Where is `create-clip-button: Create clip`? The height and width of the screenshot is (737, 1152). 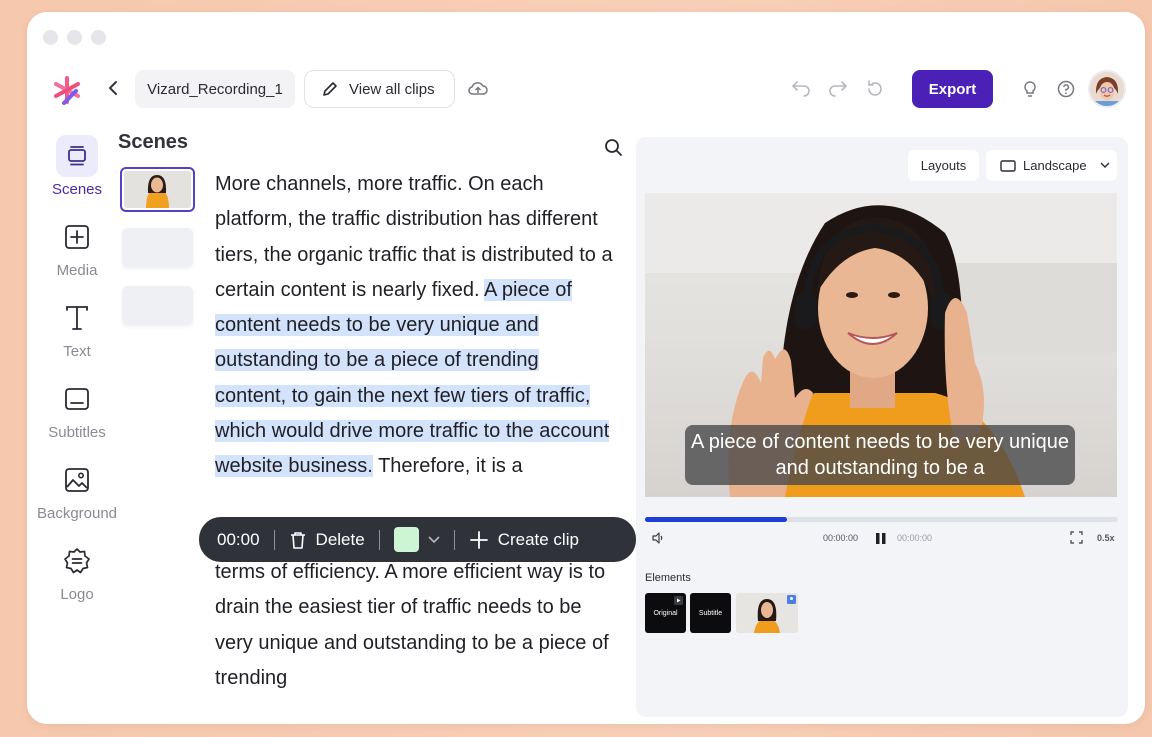
create-clip-button: Create clip is located at coordinates (524, 540).